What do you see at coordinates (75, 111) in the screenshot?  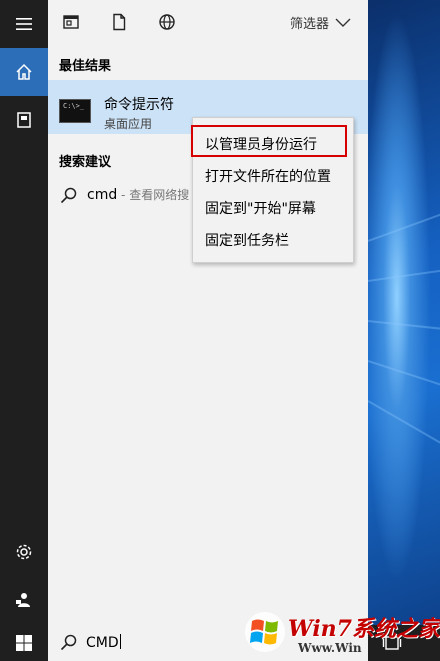 I see `command-prompt-icon: C:\>_` at bounding box center [75, 111].